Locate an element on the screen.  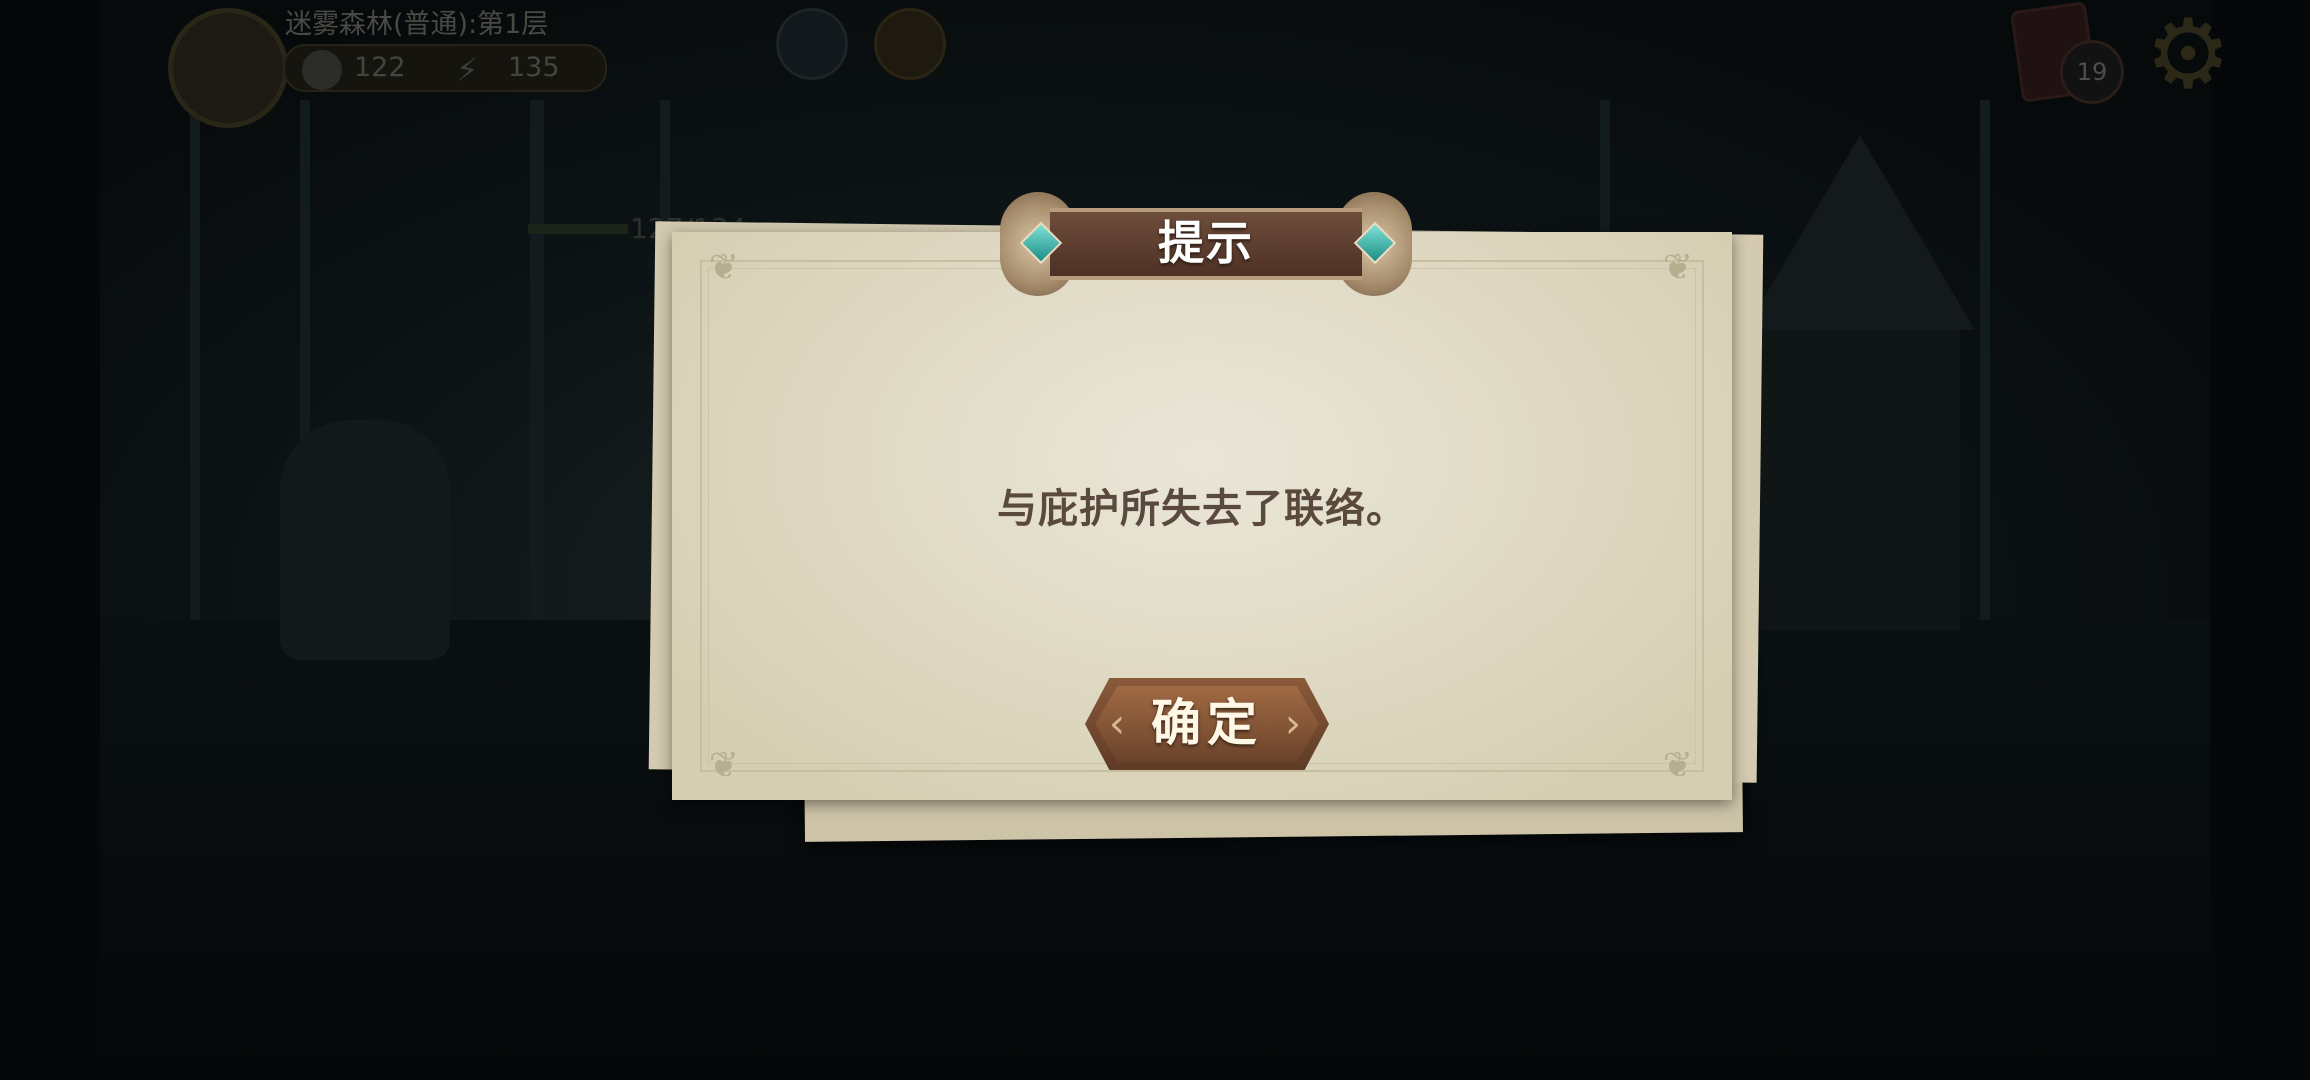
dialog-title-banner: 提示 is located at coordinates (1206, 243).